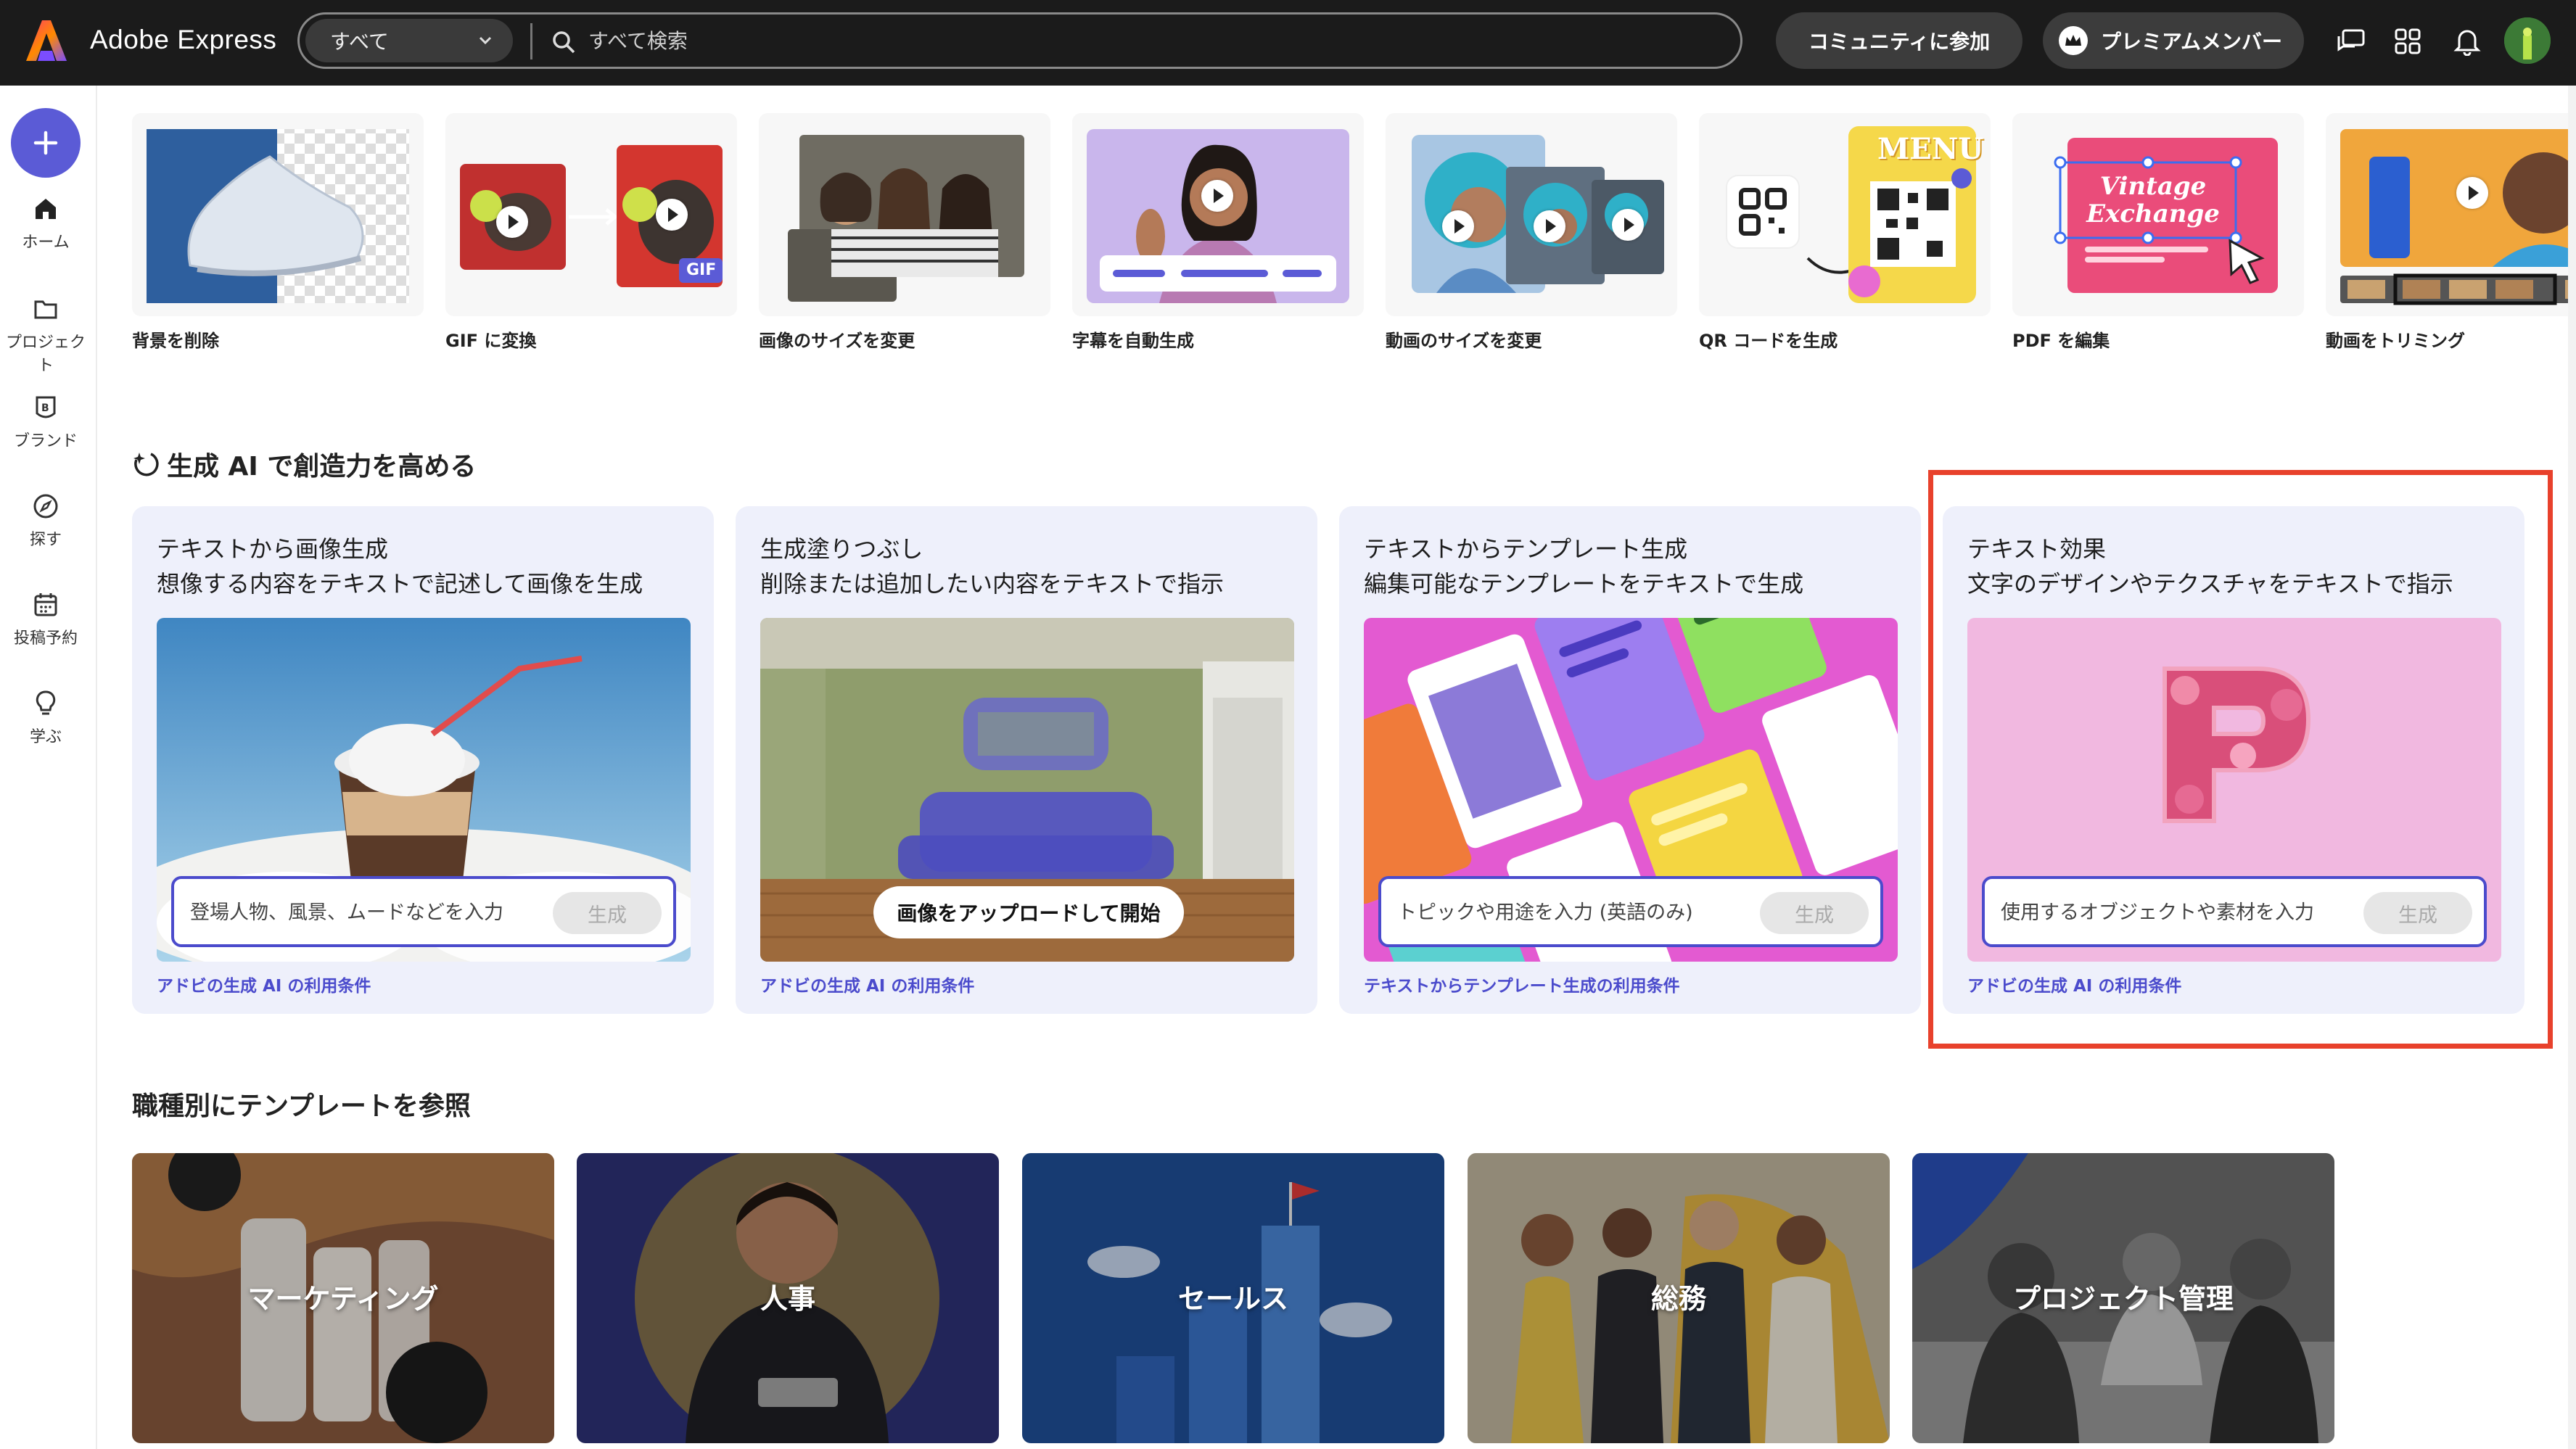  Describe the element at coordinates (491, 341) in the screenshot. I see `quick-action-label: GIF に変換` at that location.